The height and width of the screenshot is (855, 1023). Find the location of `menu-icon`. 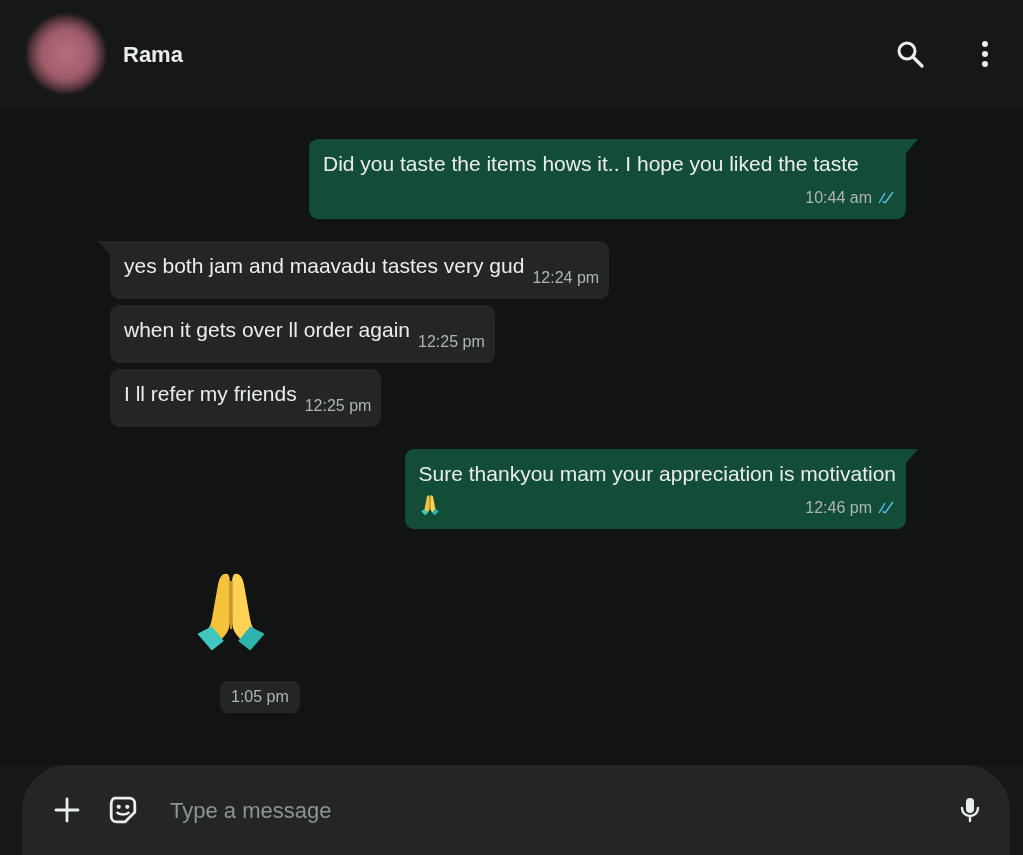

menu-icon is located at coordinates (985, 54).